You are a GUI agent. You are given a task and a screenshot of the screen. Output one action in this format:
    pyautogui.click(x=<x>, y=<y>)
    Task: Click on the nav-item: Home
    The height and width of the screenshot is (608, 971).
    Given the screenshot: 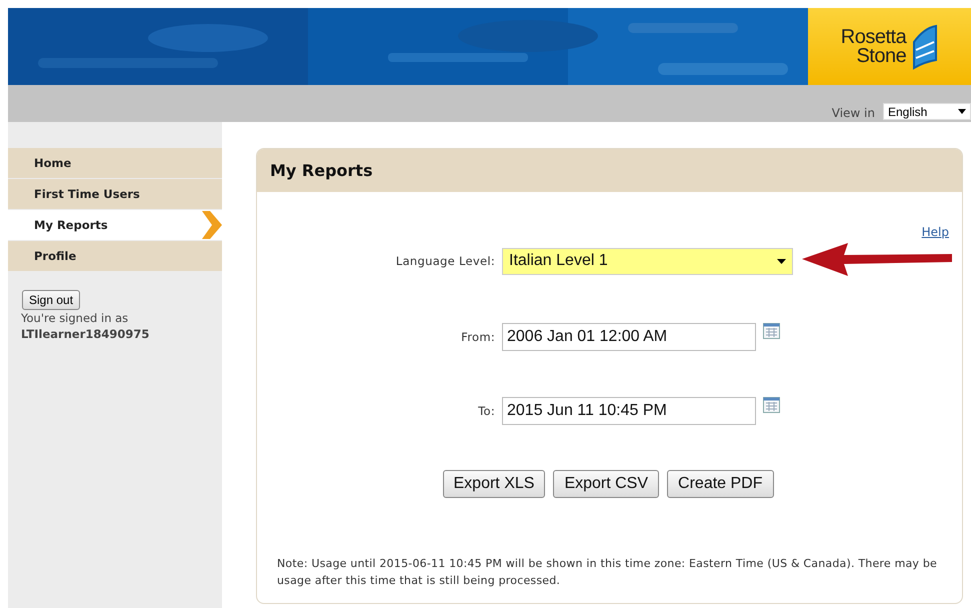 What is the action you would take?
    pyautogui.click(x=115, y=163)
    